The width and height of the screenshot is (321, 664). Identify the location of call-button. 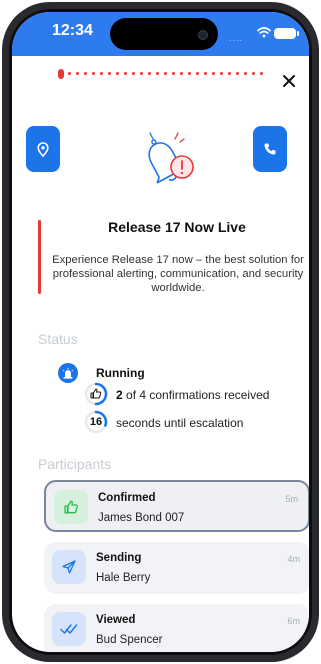
(270, 149).